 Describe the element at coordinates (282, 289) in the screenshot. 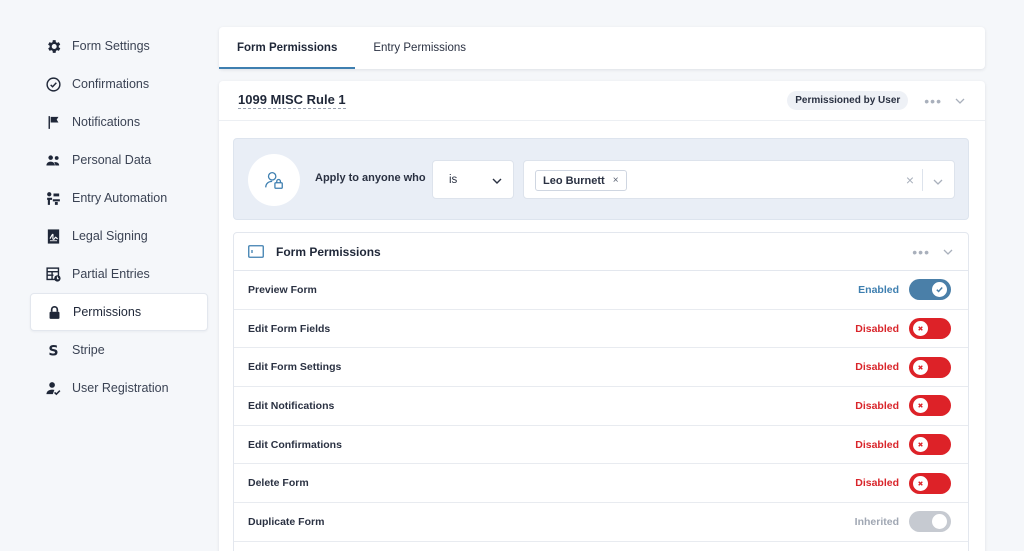

I see `permission-name: Preview Form` at that location.